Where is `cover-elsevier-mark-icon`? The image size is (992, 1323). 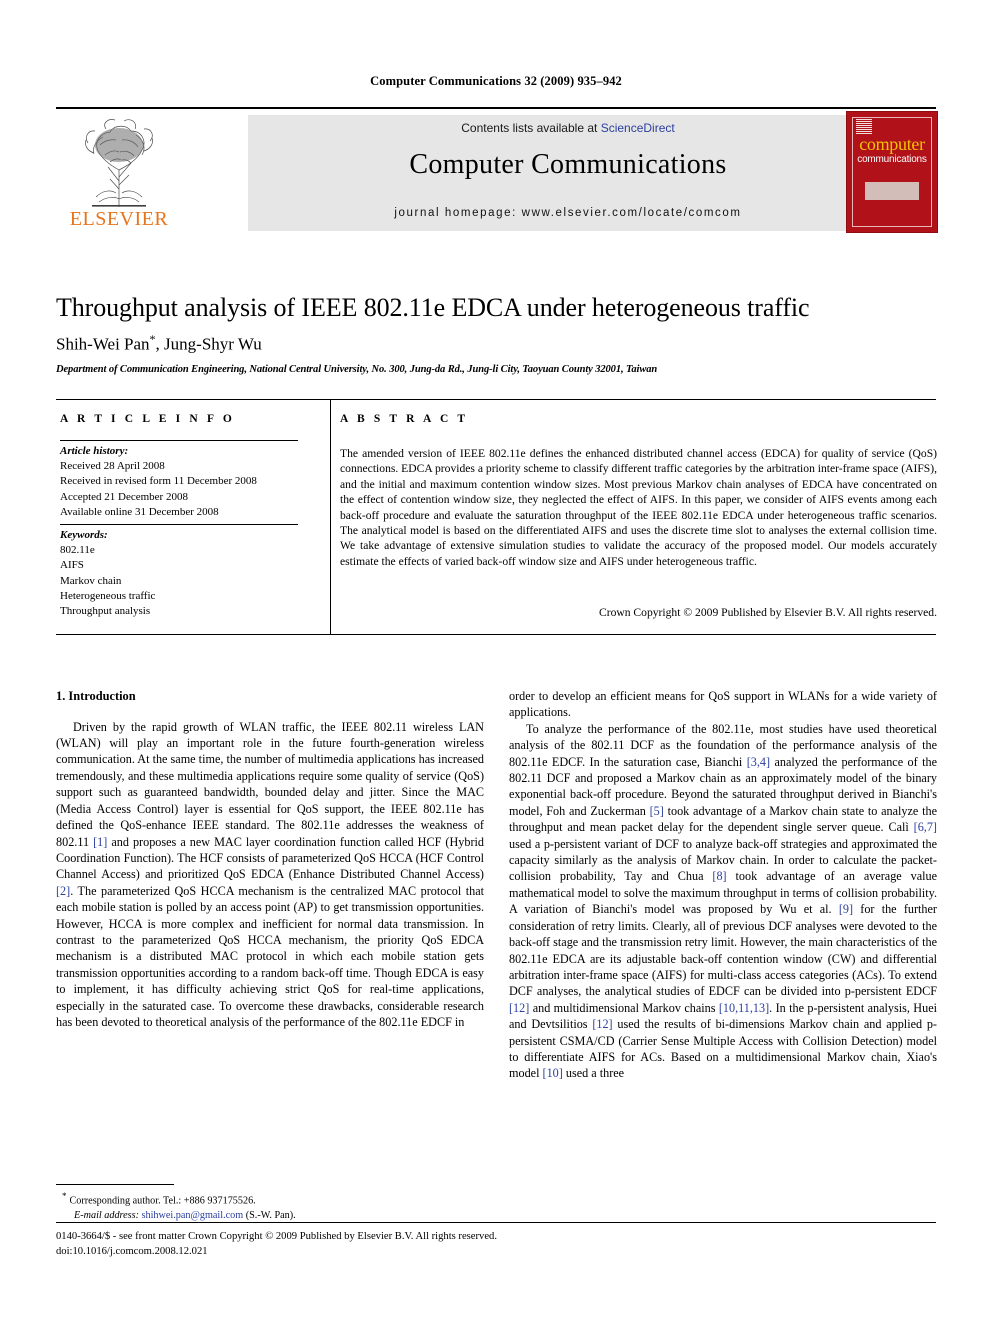 cover-elsevier-mark-icon is located at coordinates (864, 127).